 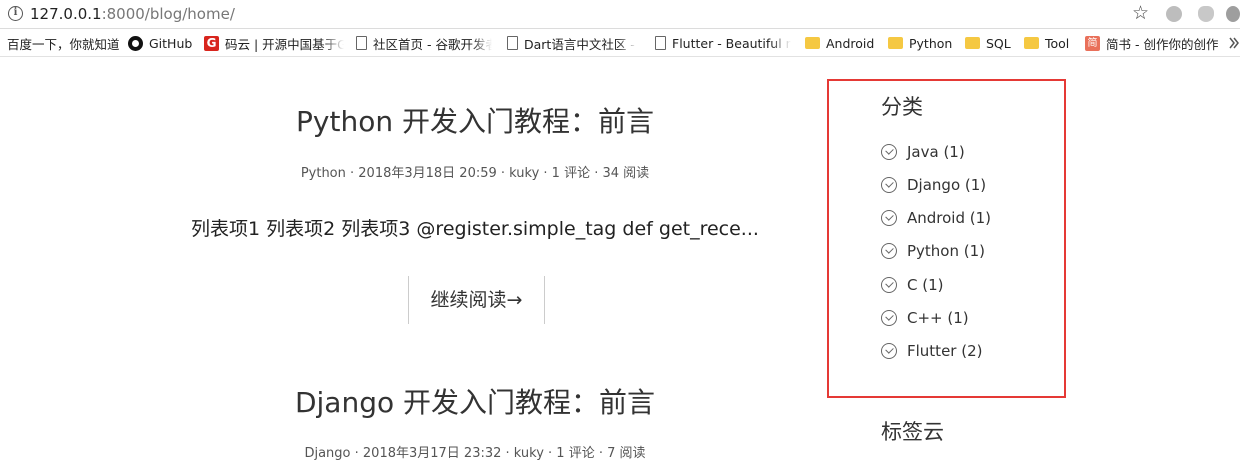 I want to click on bookmark-item: 简 简书 - 创作你的创作, so click(x=1154, y=43).